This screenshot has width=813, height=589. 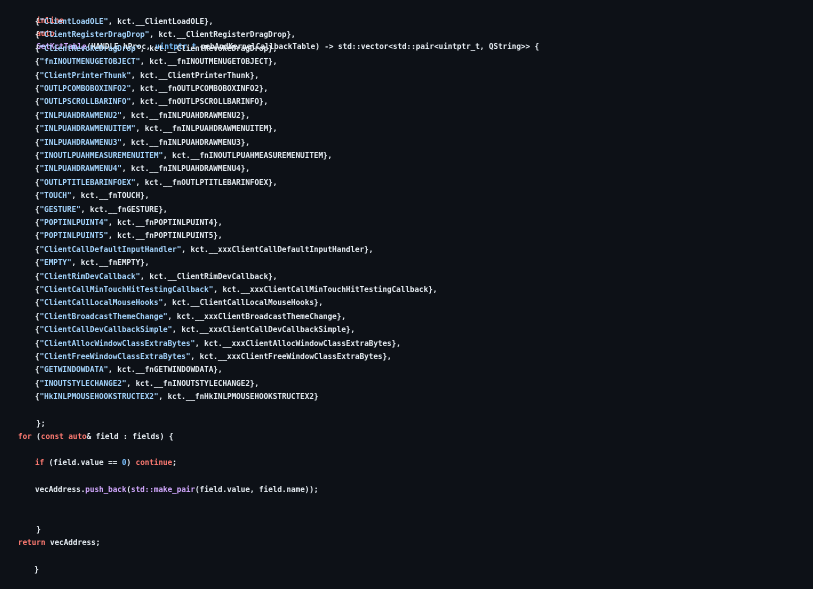 I want to click on entry-string: "POPTINLPUINT4", so click(x=74, y=222).